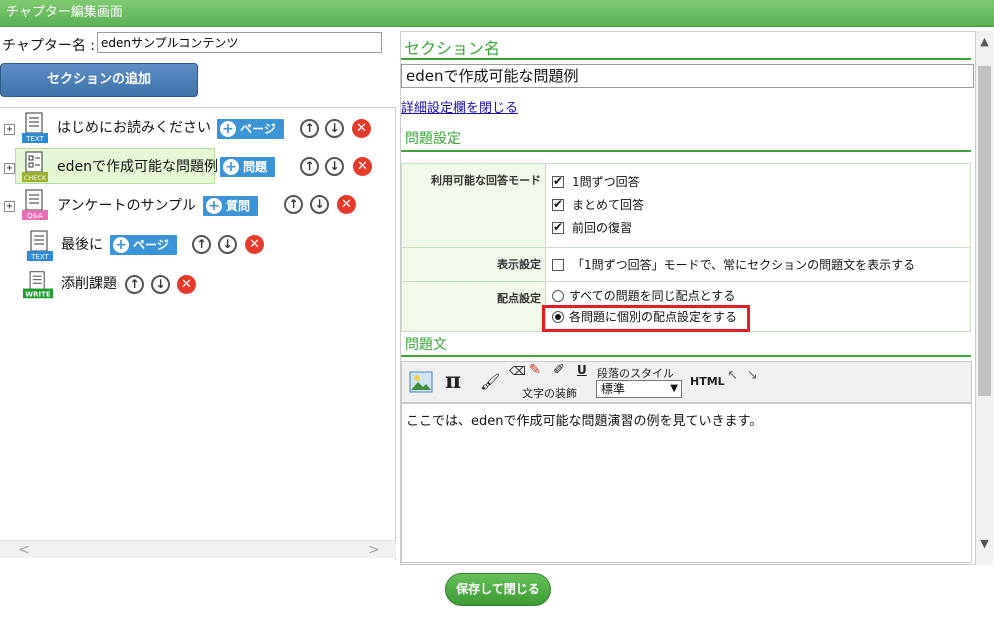 This screenshot has width=994, height=628. Describe the element at coordinates (635, 373) in the screenshot. I see `paragraph-style-label: 段落のスタイル` at that location.